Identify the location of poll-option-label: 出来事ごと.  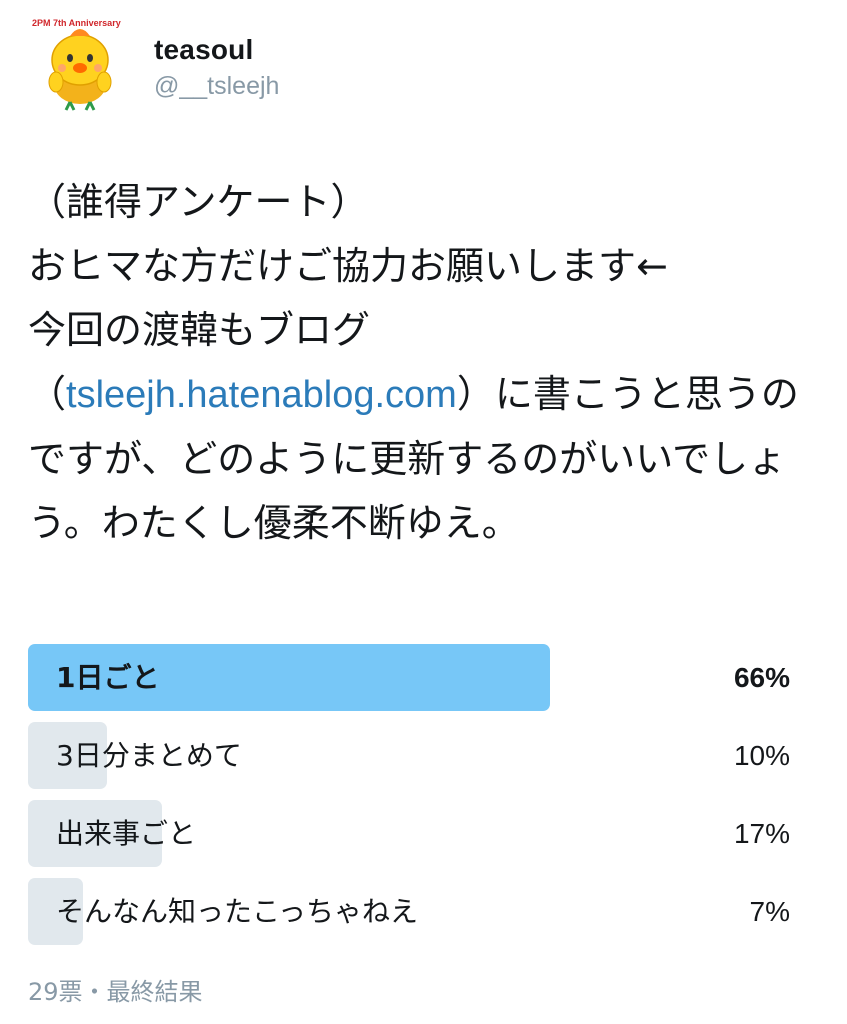
(126, 833).